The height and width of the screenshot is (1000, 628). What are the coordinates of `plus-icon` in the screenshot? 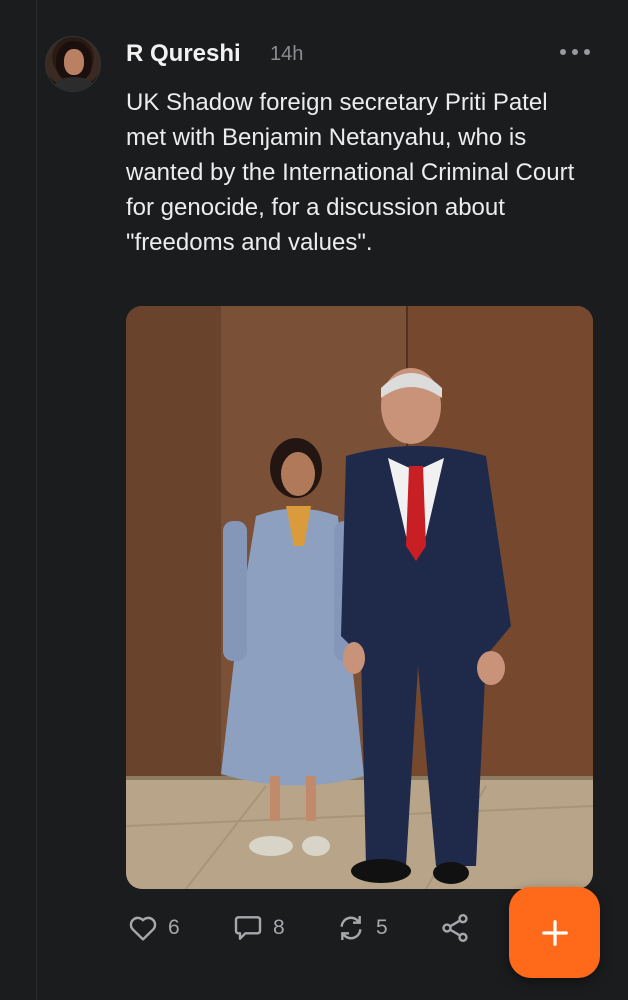 It's located at (554, 932).